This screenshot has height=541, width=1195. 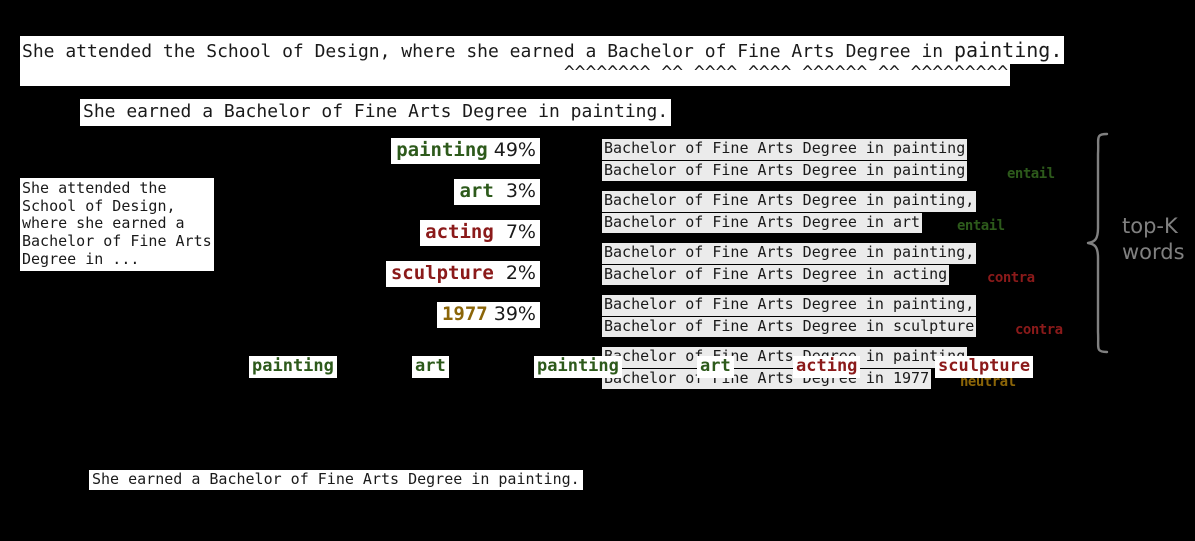 I want to click on brace-icon, so click(x=1097, y=243).